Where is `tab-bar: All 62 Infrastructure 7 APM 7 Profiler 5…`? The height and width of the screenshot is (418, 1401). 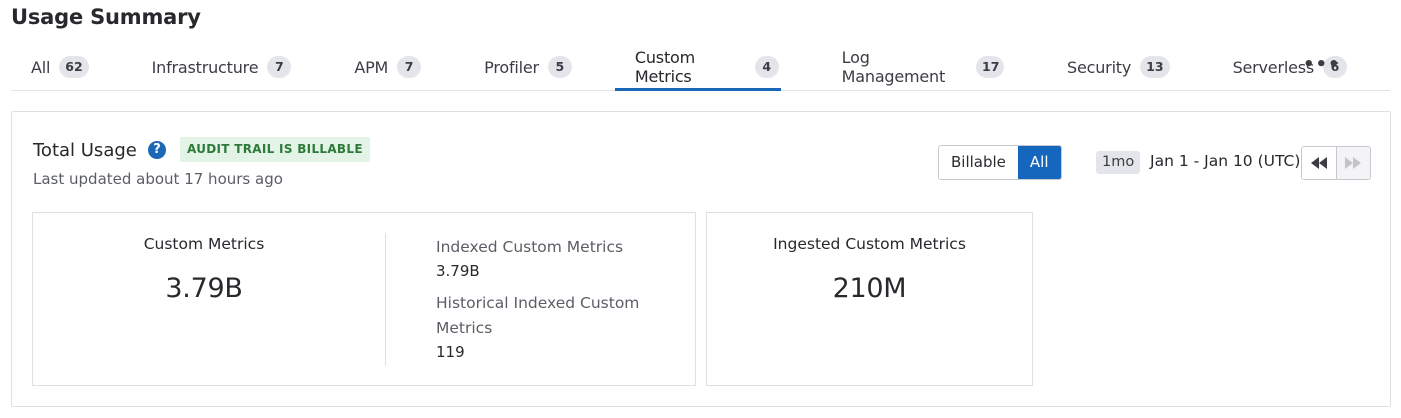 tab-bar: All 62 Infrastructure 7 APM 7 Profiler 5… is located at coordinates (700, 69).